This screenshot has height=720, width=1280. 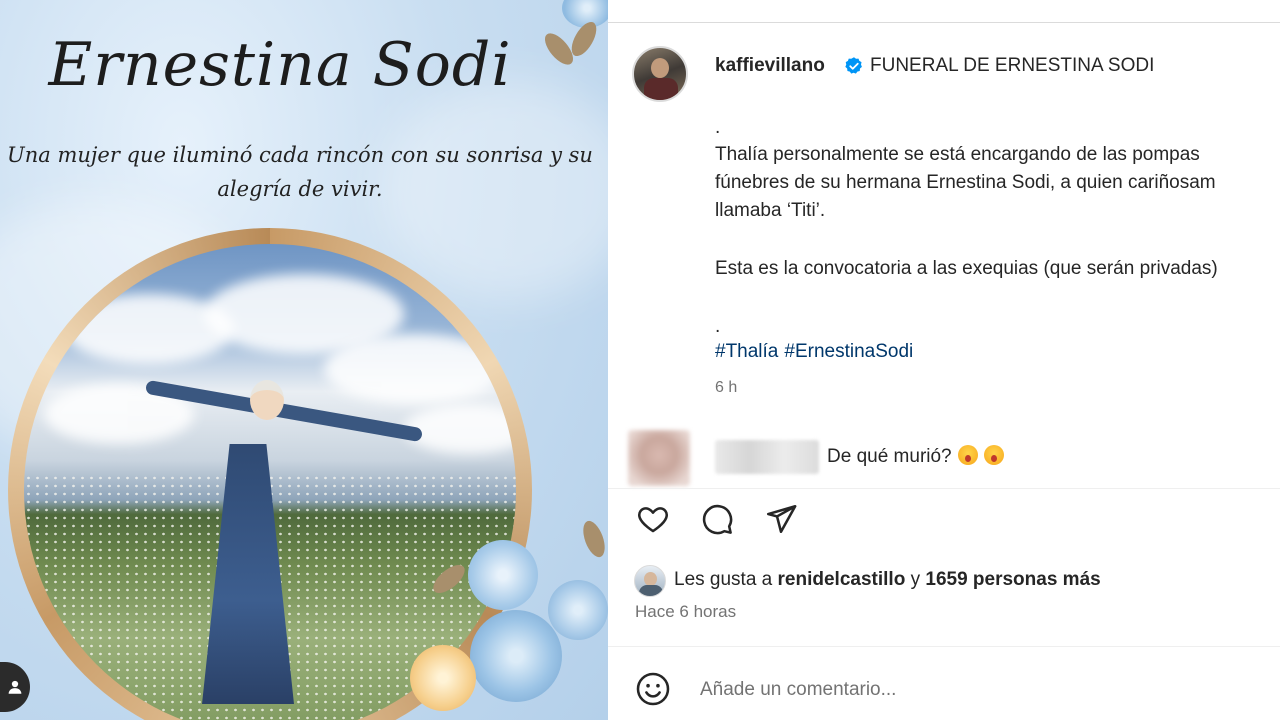 What do you see at coordinates (686, 611) in the screenshot?
I see `post-timestamp: Hace 6 horas` at bounding box center [686, 611].